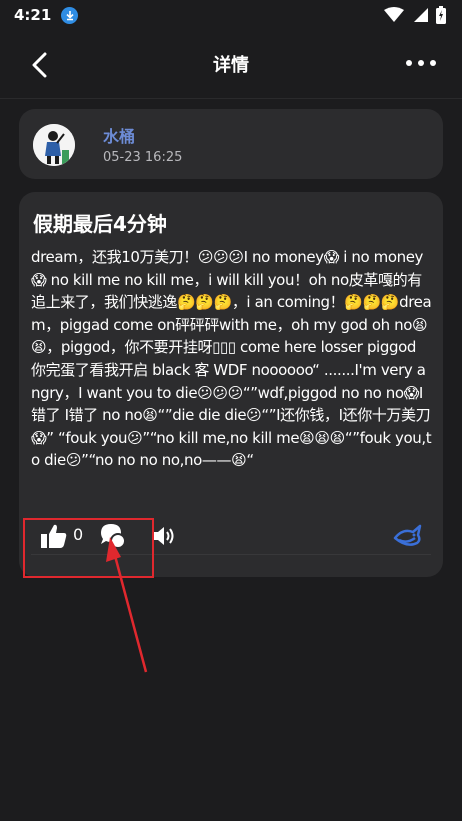 Image resolution: width=462 pixels, height=821 pixels. What do you see at coordinates (100, 224) in the screenshot?
I see `post-title: 假期最后4分钟` at bounding box center [100, 224].